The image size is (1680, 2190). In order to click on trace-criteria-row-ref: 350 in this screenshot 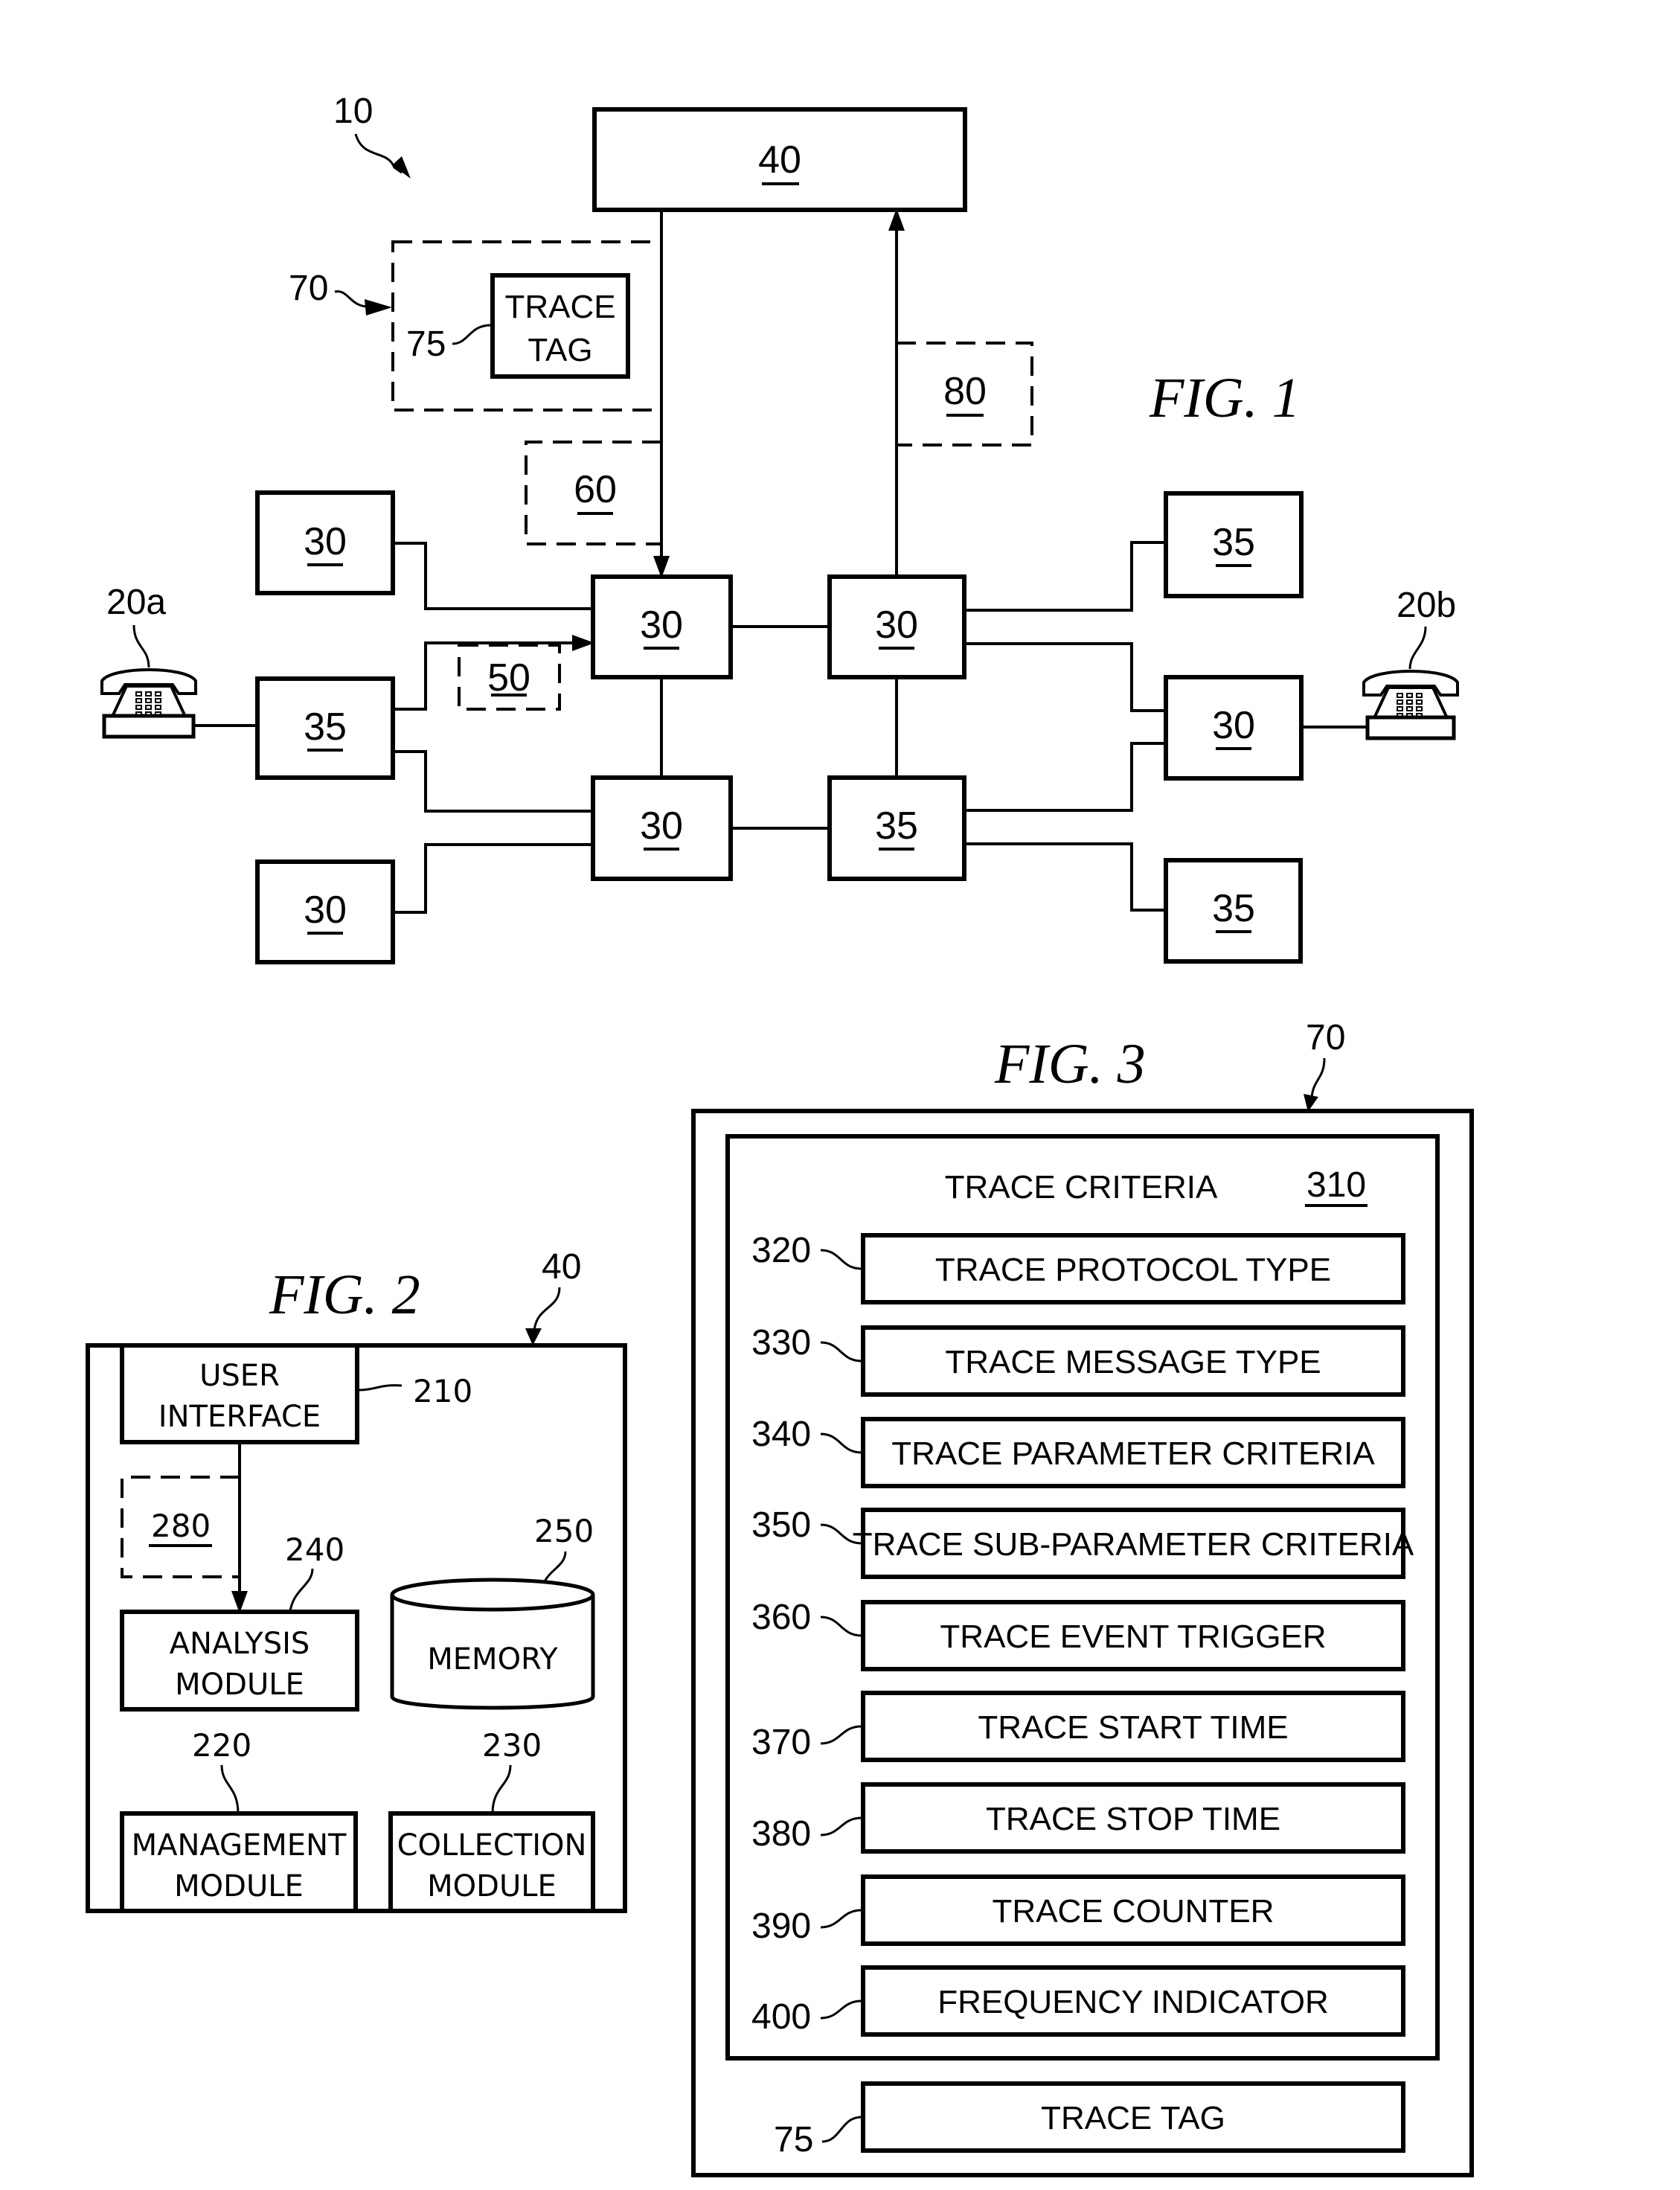, I will do `click(781, 1525)`.